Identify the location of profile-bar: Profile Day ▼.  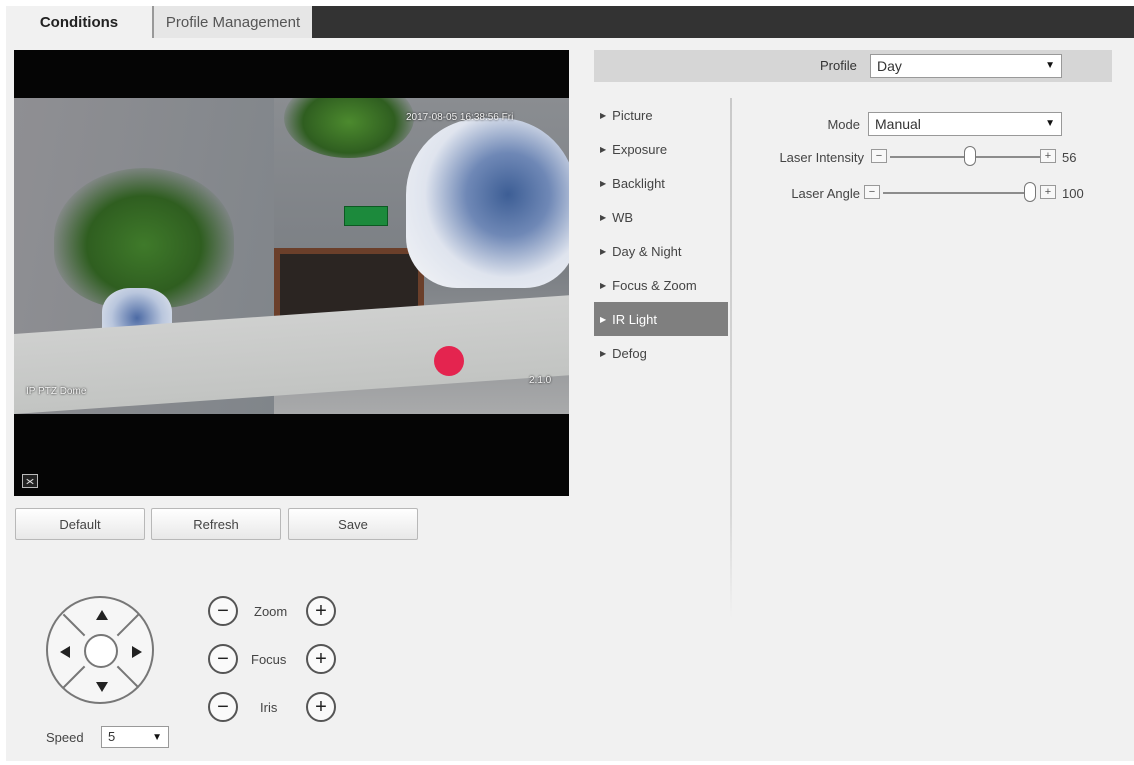
(853, 66).